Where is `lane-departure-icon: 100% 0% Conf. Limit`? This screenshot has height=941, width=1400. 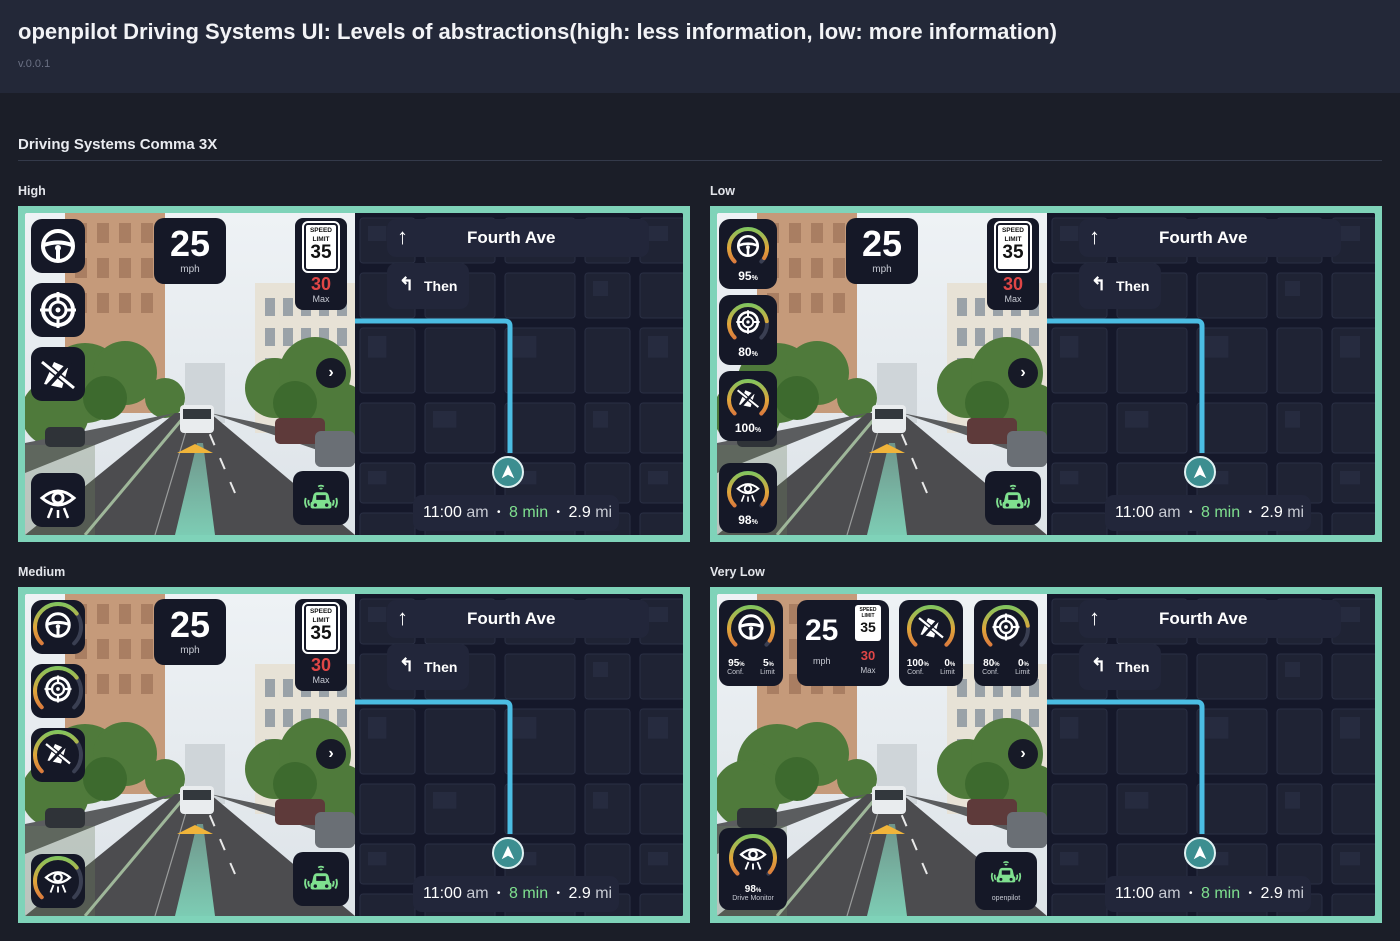 lane-departure-icon: 100% 0% Conf. Limit is located at coordinates (931, 643).